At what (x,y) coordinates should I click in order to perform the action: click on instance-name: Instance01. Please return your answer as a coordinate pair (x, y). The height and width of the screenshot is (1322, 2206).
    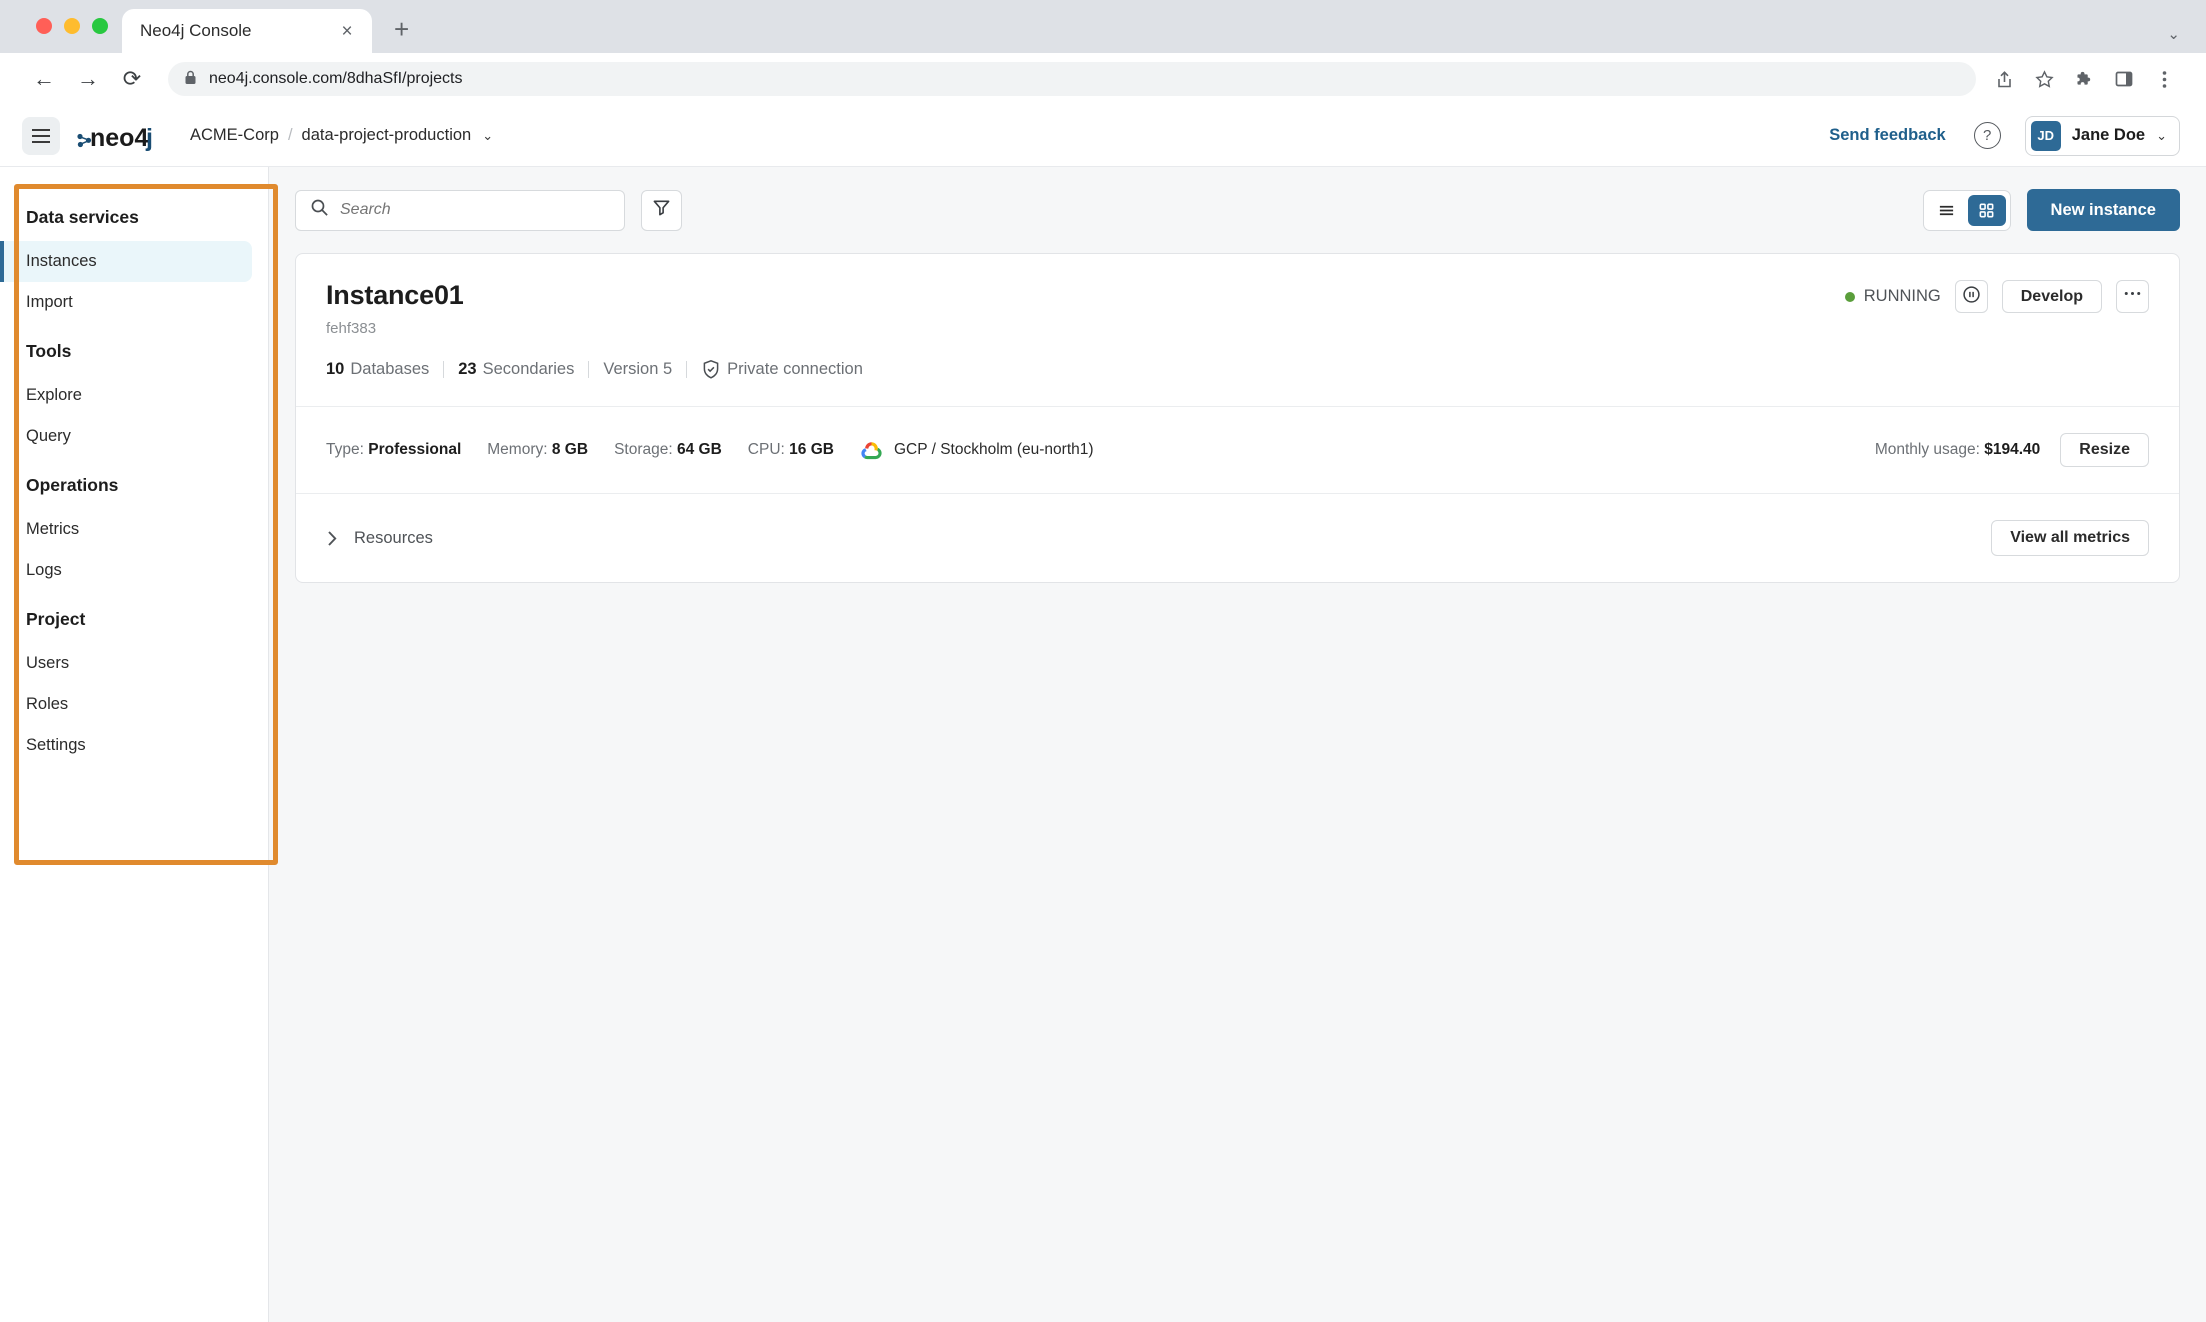
    Looking at the image, I should click on (395, 295).